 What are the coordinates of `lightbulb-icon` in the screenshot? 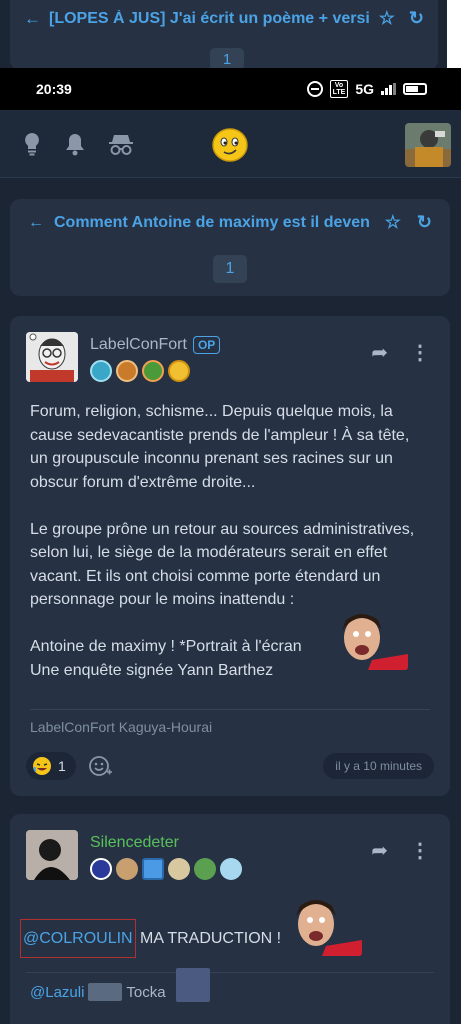 It's located at (32, 144).